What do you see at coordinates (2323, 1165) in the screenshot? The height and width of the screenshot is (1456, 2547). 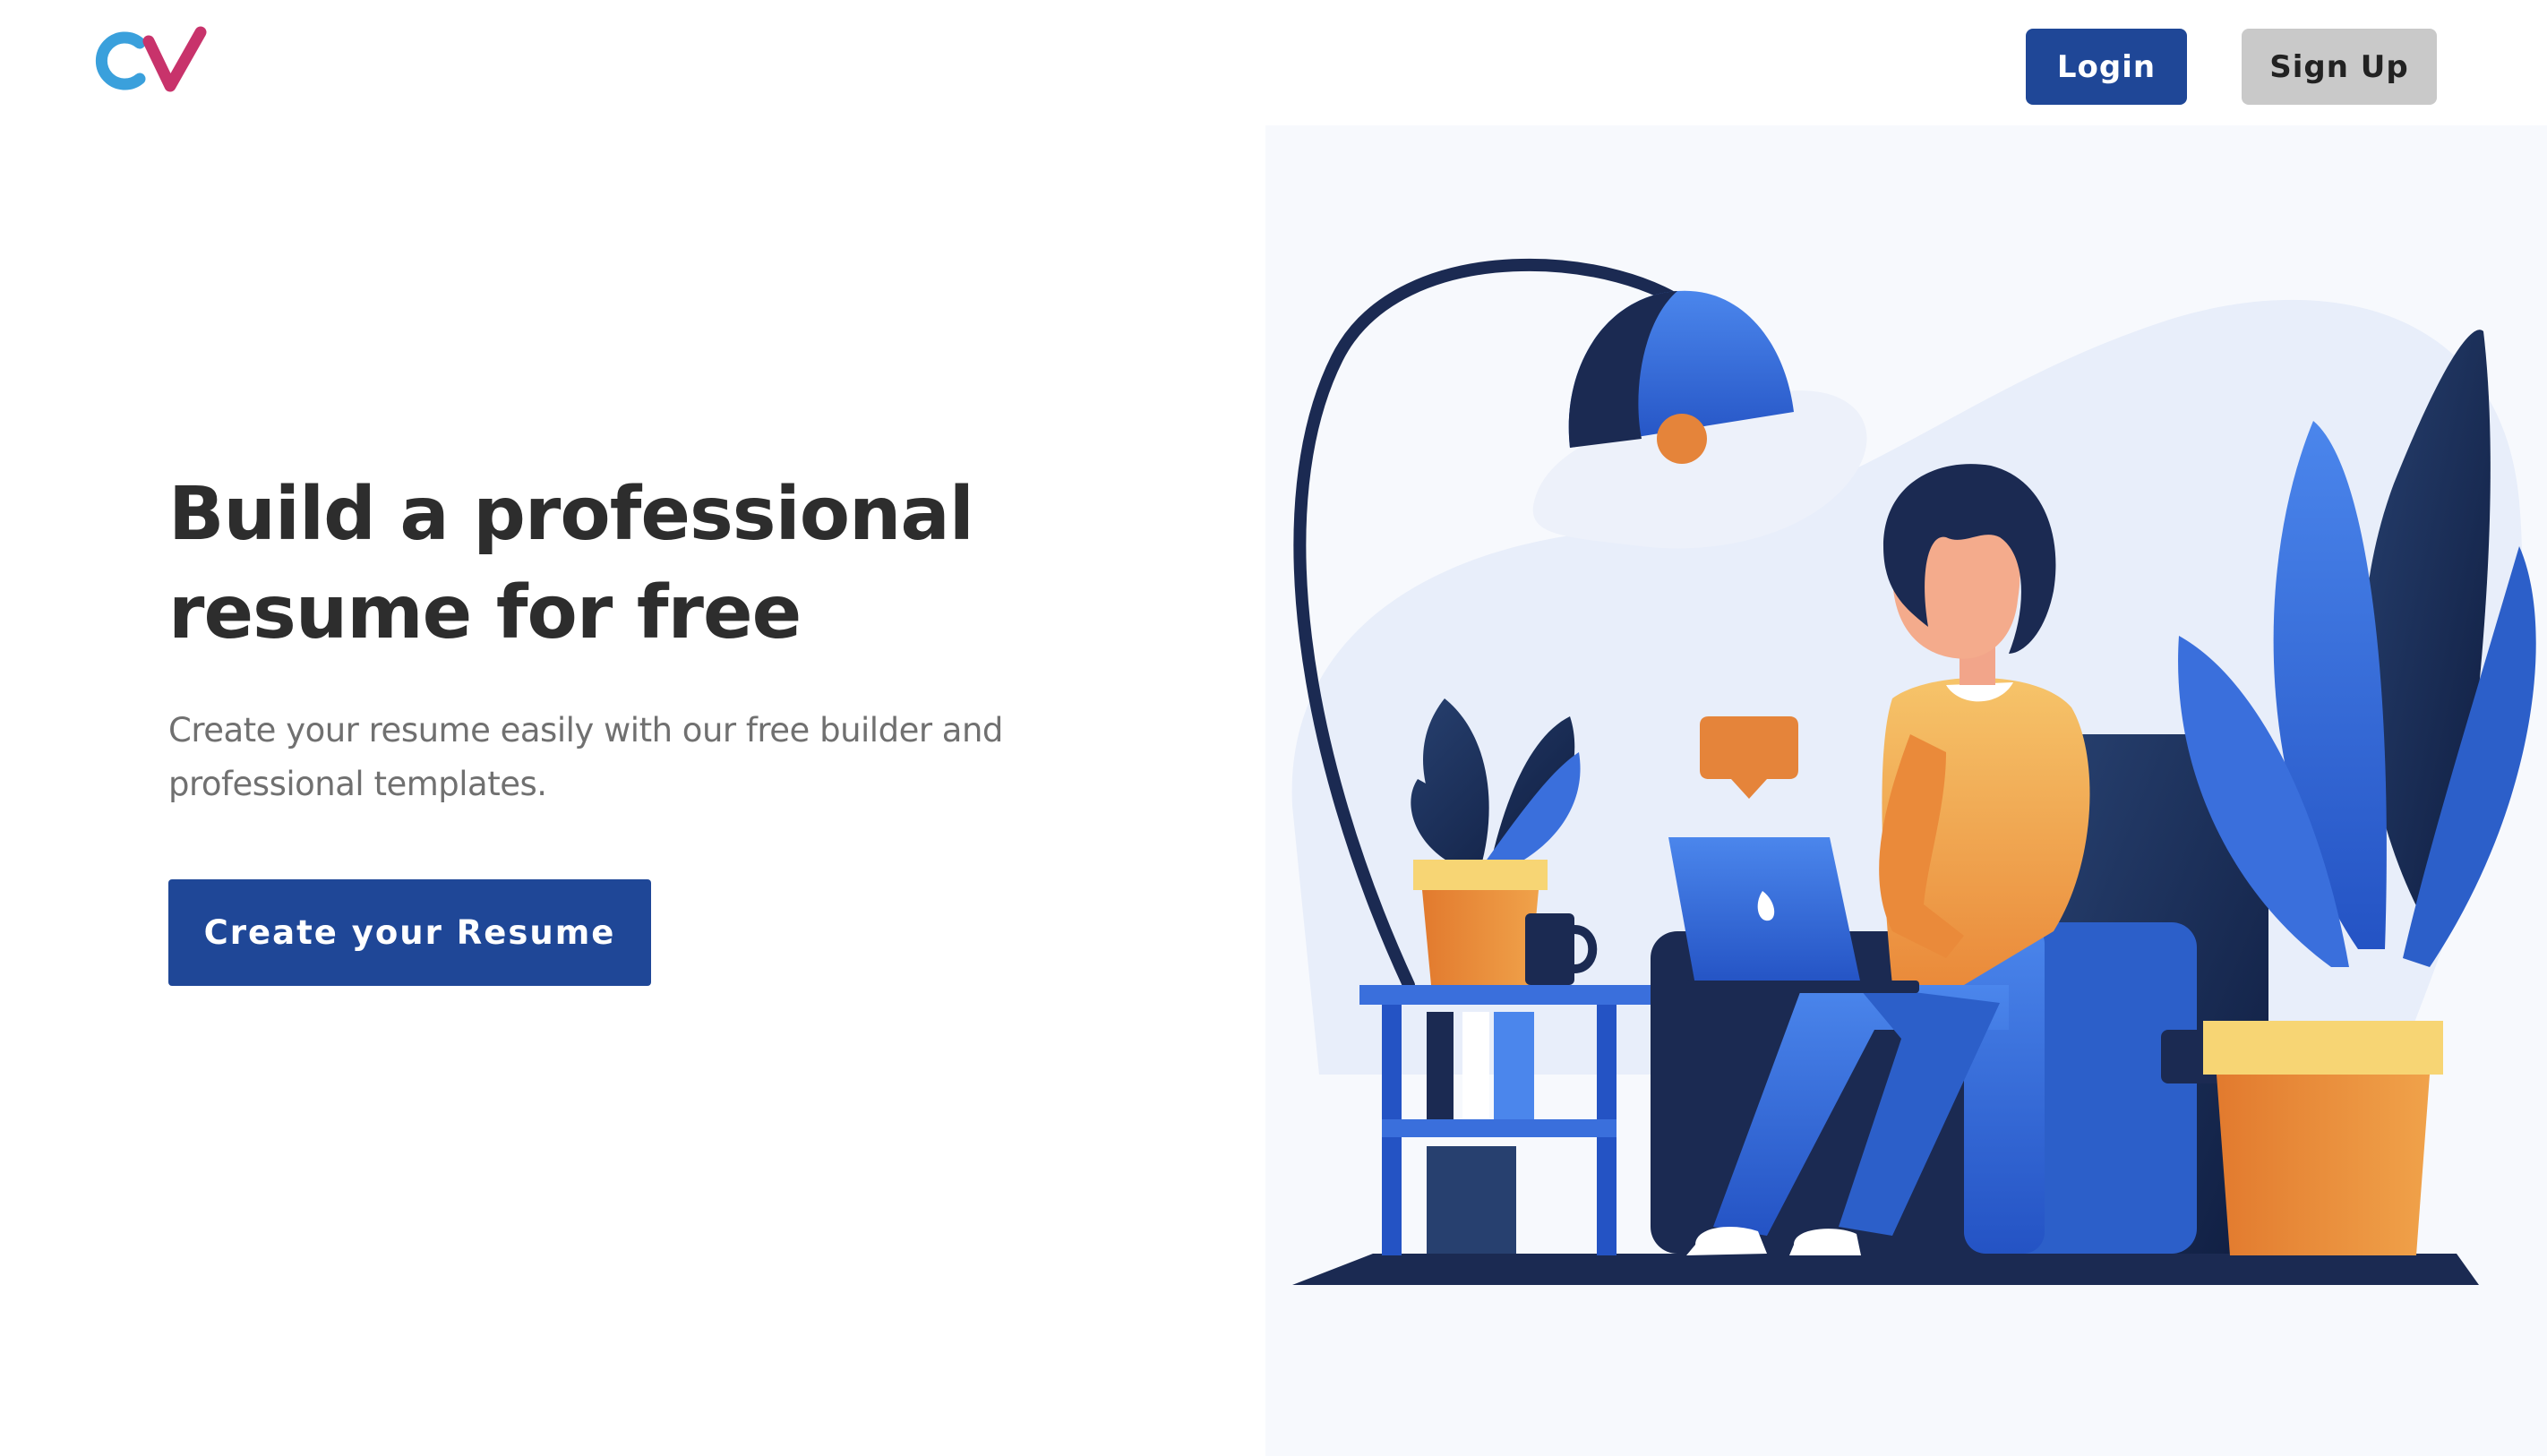 I see `big-plant-pot` at bounding box center [2323, 1165].